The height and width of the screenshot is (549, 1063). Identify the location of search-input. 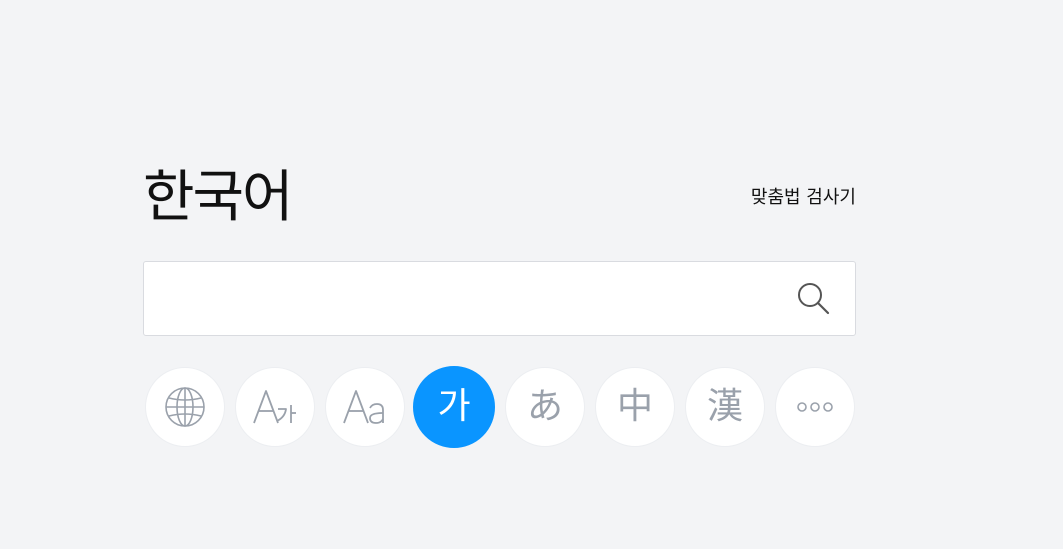
(470, 299).